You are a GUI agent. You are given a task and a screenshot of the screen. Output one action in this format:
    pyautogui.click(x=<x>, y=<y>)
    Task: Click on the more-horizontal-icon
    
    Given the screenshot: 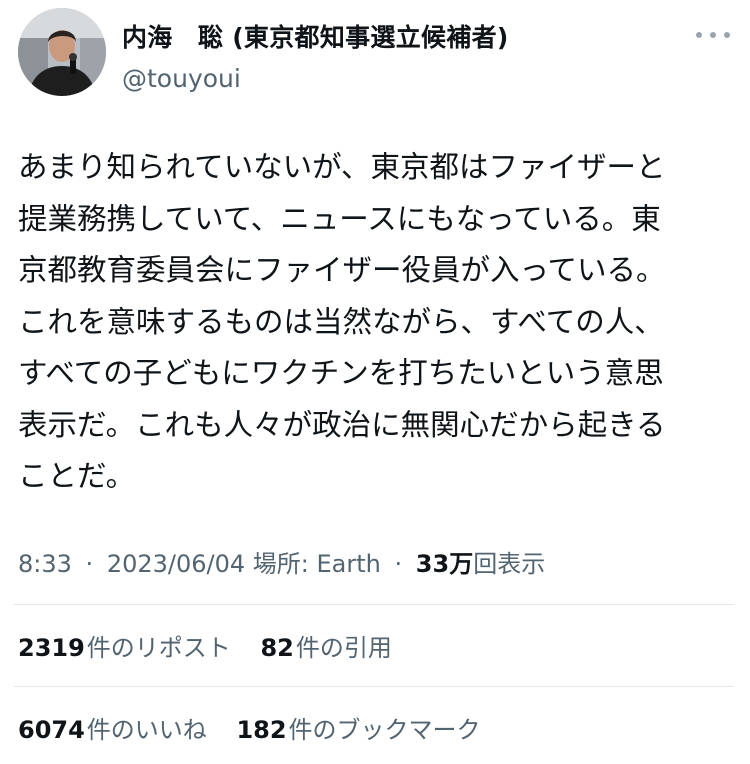 What is the action you would take?
    pyautogui.click(x=713, y=35)
    